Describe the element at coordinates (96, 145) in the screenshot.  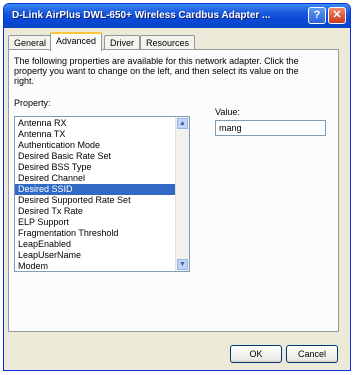
I see `property-item: Authentication Mode` at that location.